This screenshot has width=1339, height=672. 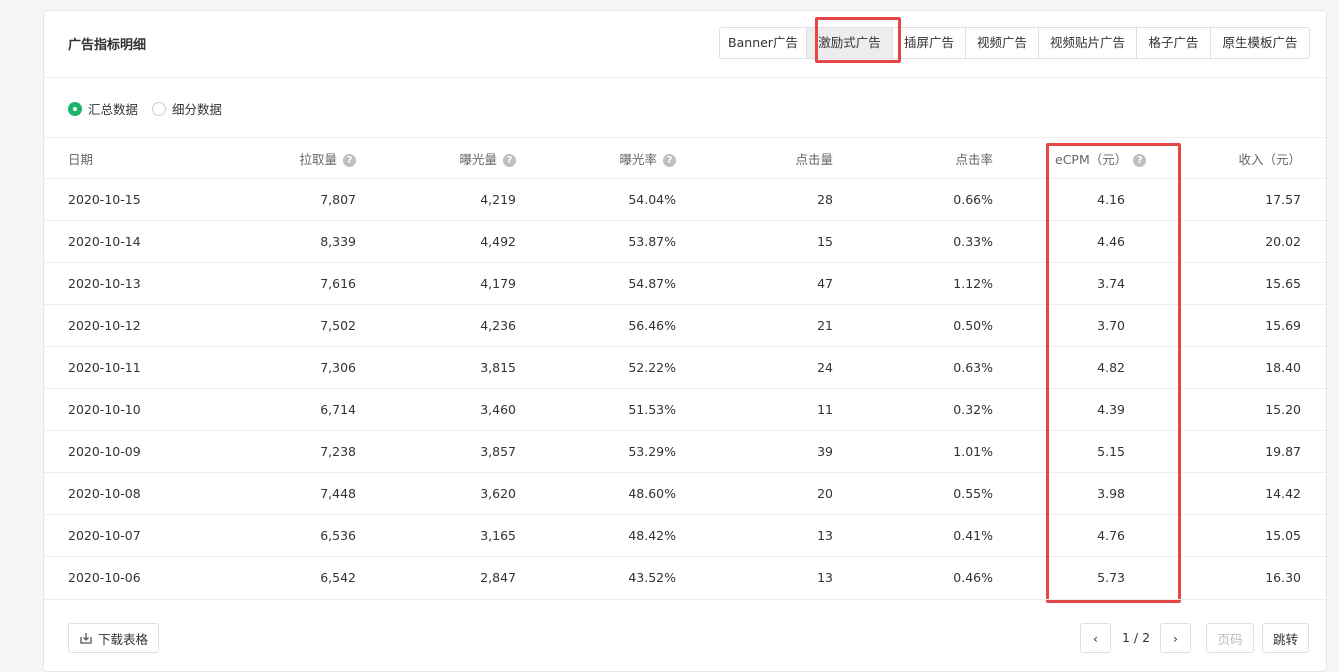 I want to click on cell-requests: 7,306, so click(x=279, y=367).